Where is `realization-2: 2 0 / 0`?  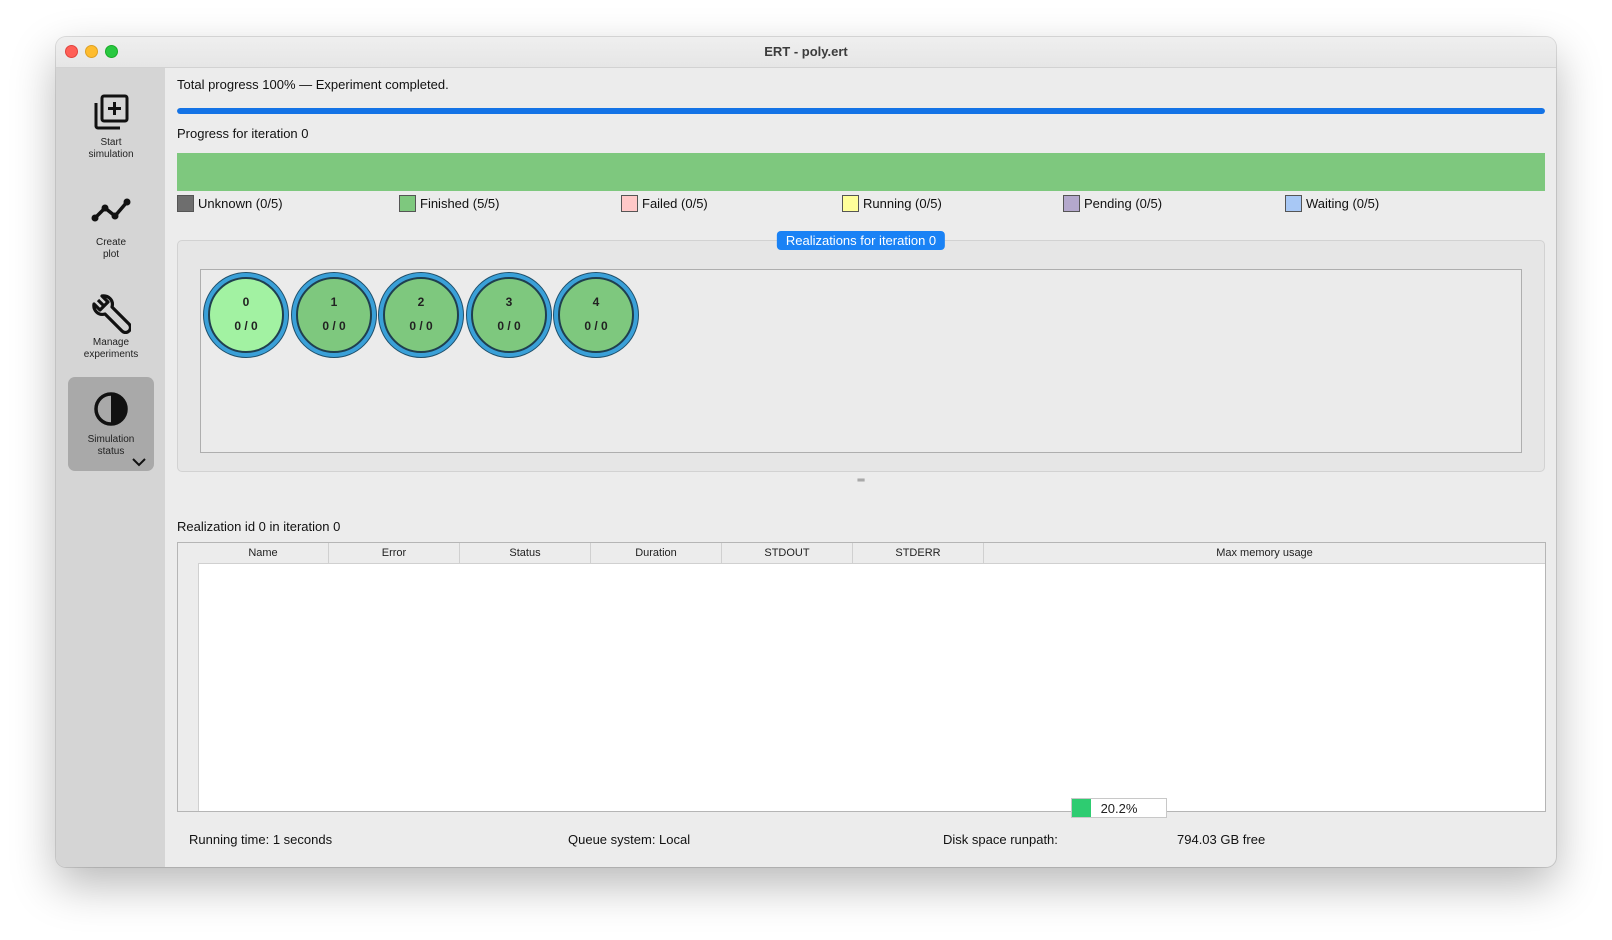
realization-2: 2 0 / 0 is located at coordinates (421, 315).